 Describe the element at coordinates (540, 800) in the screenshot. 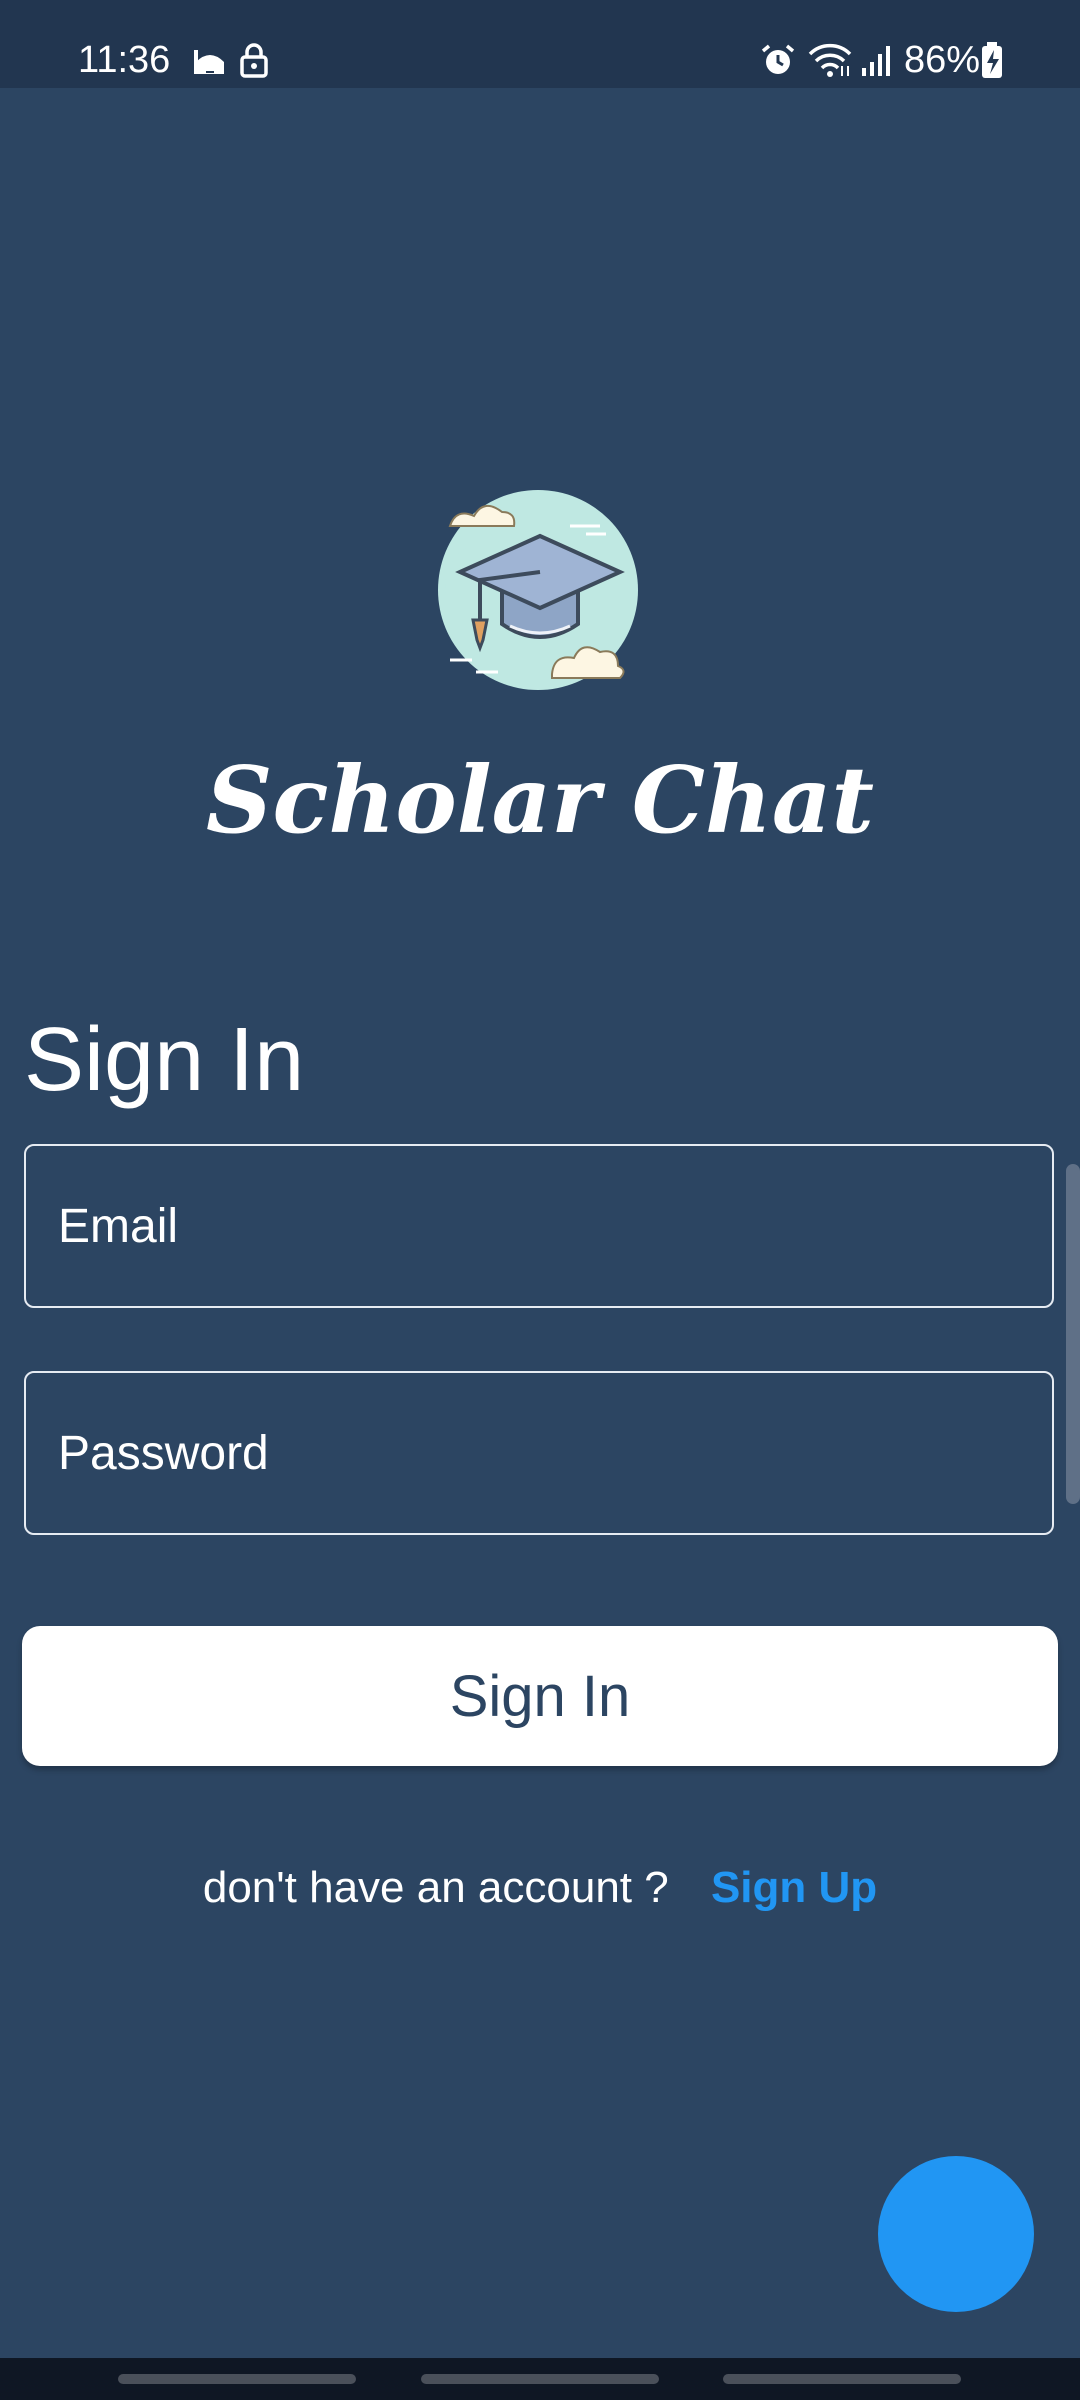

I see `app-title: Scholar Chat` at that location.